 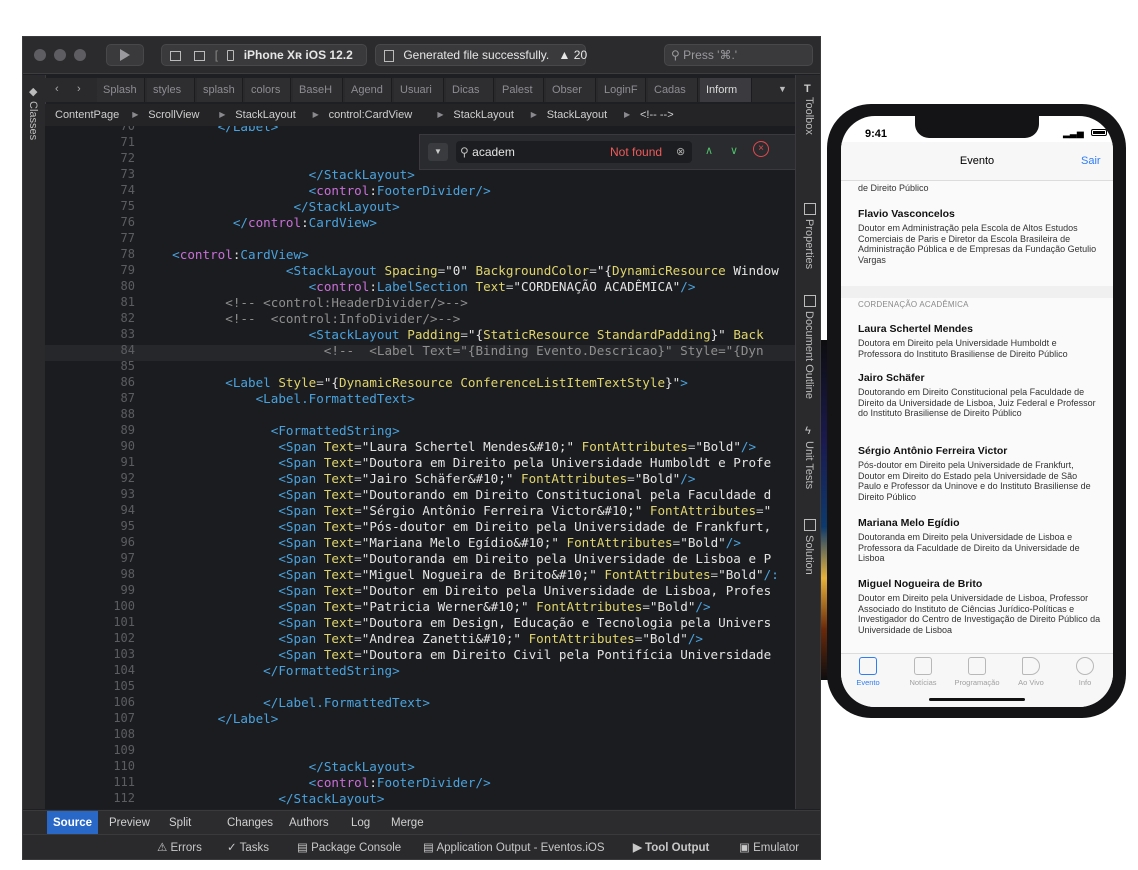 I want to click on search-field: ⚲ Press '⌘.', so click(x=738, y=55).